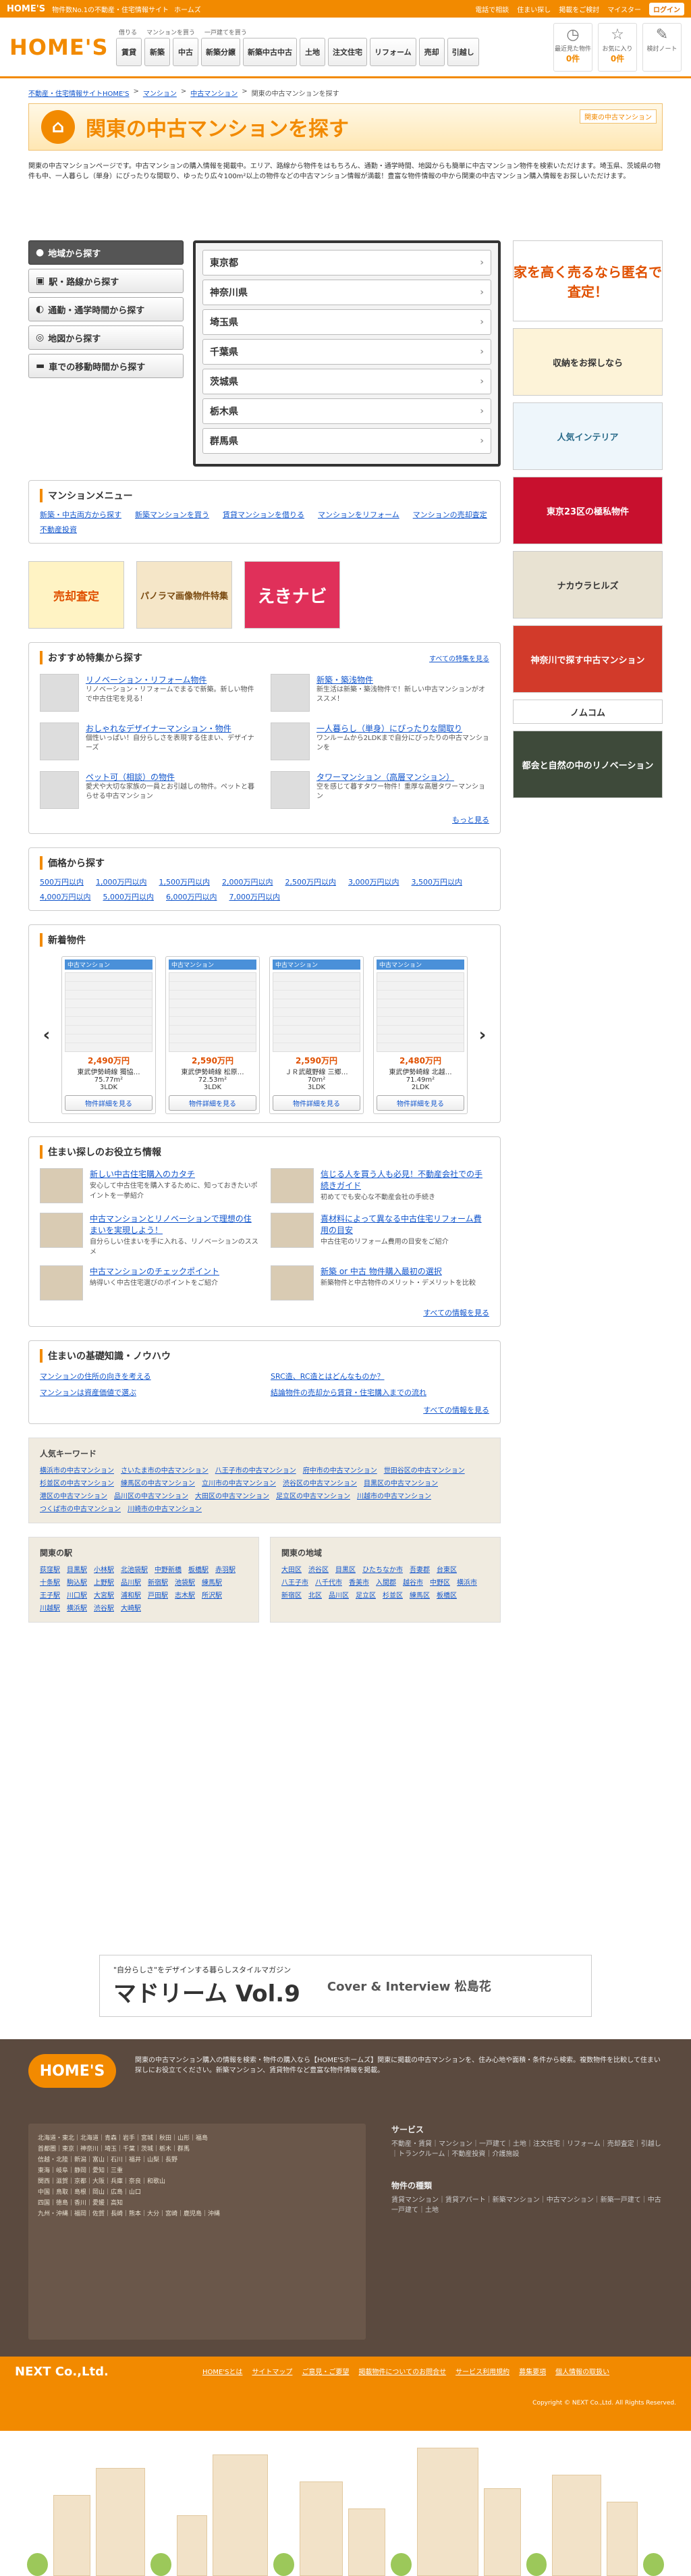 This screenshot has width=691, height=2576. Describe the element at coordinates (184, 595) in the screenshot. I see `panorama-banner: パノラマ画像物件特集` at that location.